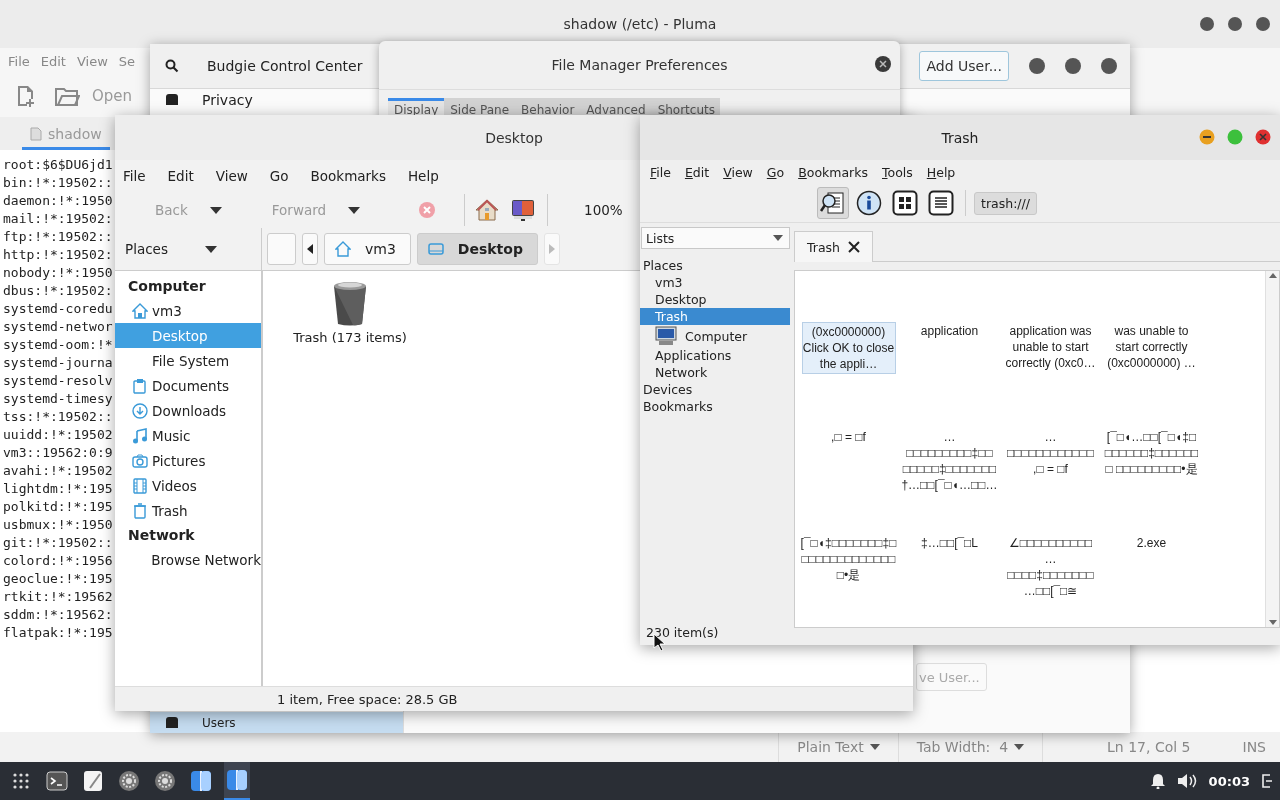  What do you see at coordinates (285, 66) in the screenshot?
I see `window-title: Budgie Control Center` at bounding box center [285, 66].